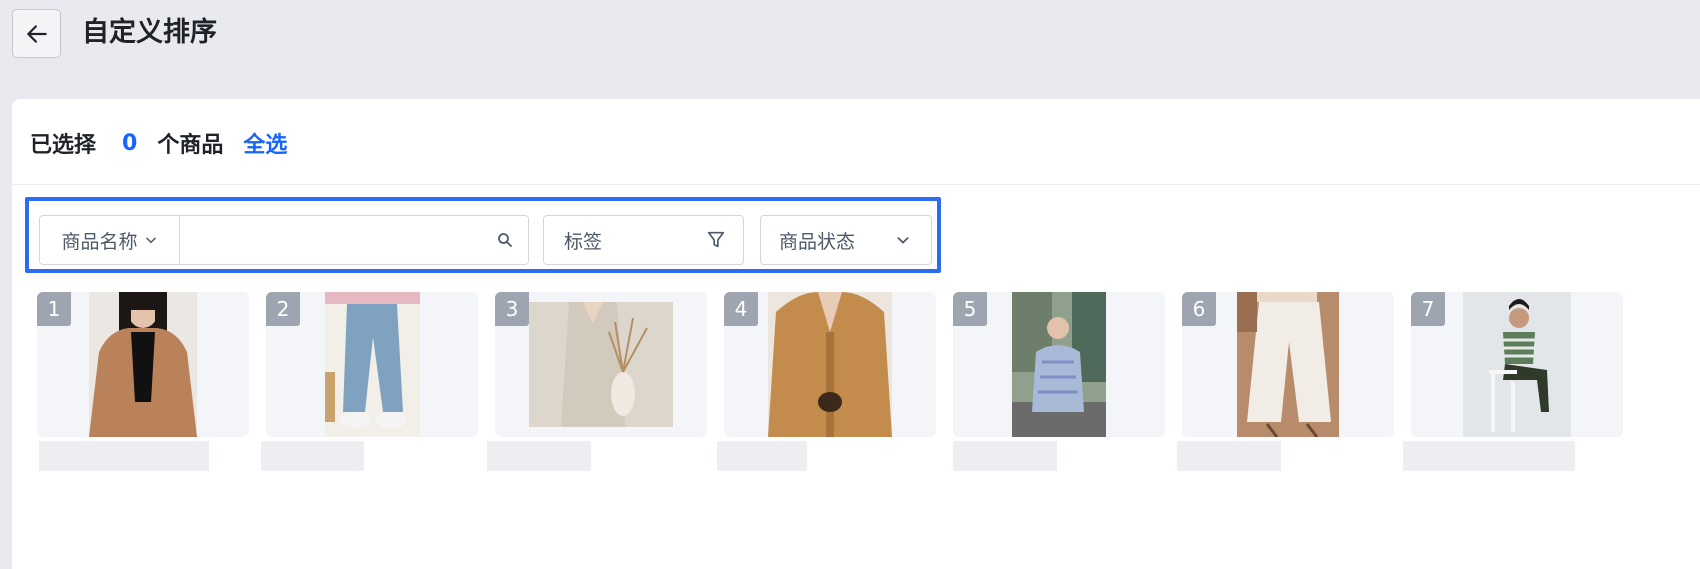 The width and height of the screenshot is (1700, 569). I want to click on product-card: 6, so click(1288, 364).